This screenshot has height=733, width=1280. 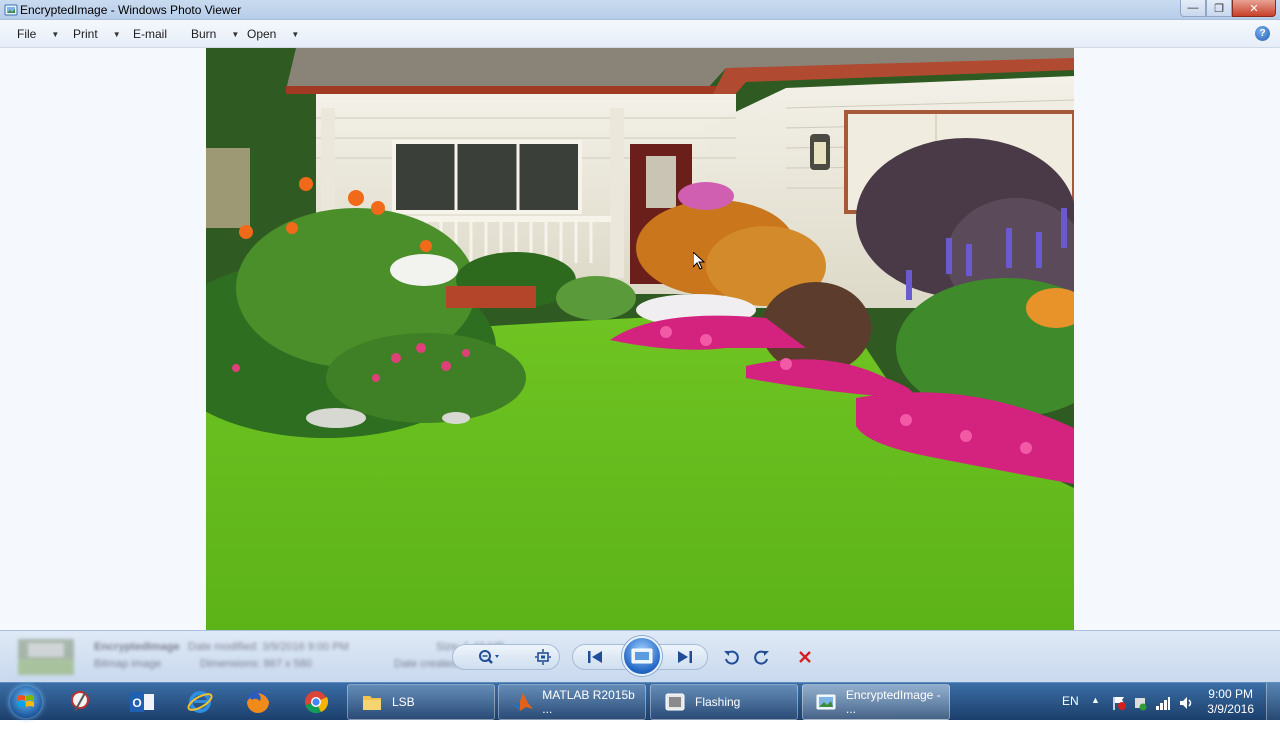 What do you see at coordinates (372, 702) in the screenshot?
I see `folder-icon` at bounding box center [372, 702].